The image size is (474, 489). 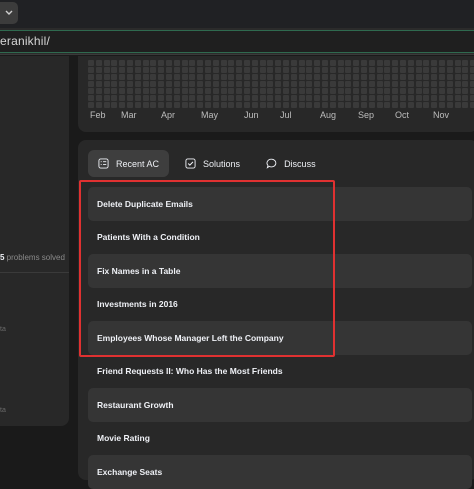 What do you see at coordinates (34, 257) in the screenshot?
I see `solved-label: problems solved` at bounding box center [34, 257].